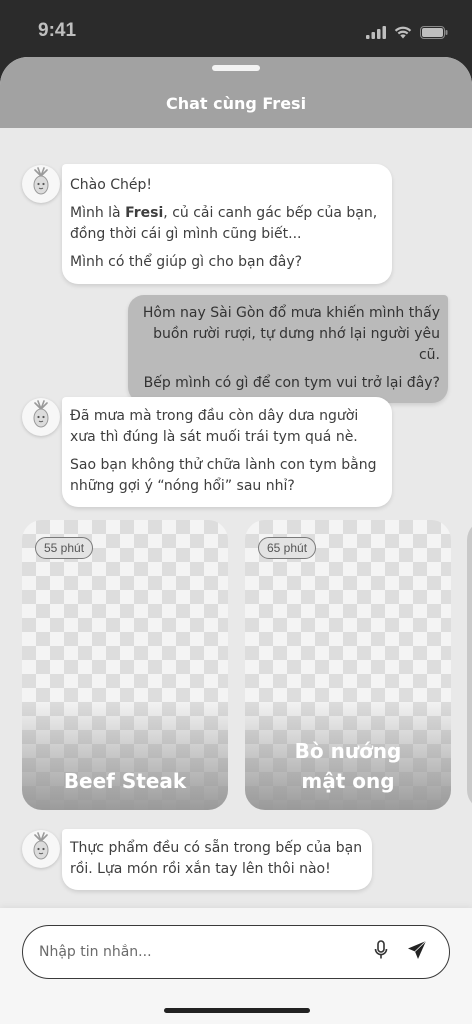 The height and width of the screenshot is (1024, 472). I want to click on send-button, so click(417, 952).